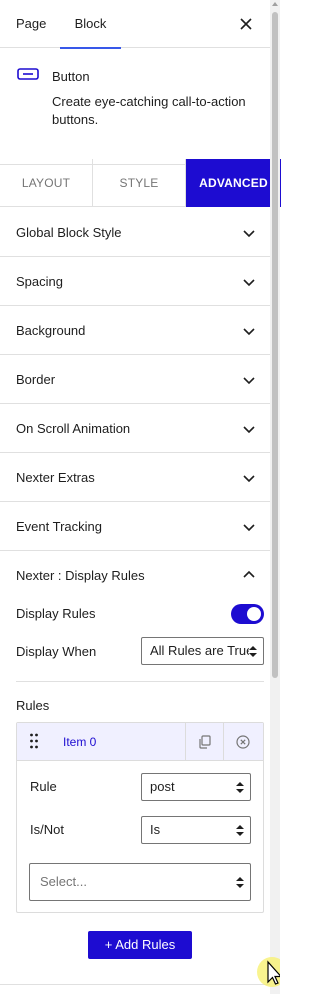 Image resolution: width=320 pixels, height=994 pixels. I want to click on panel-border: Border, so click(135, 379).